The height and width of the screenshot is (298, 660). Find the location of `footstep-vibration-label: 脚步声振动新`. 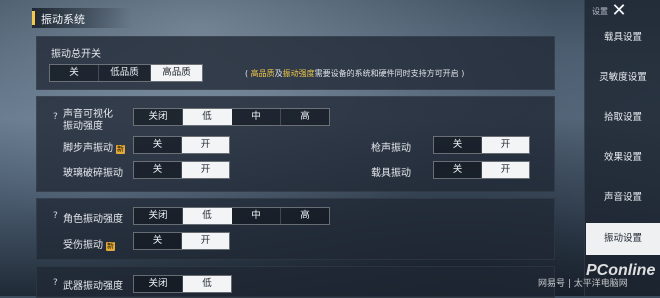

footstep-vibration-label: 脚步声振动新 is located at coordinates (94, 146).